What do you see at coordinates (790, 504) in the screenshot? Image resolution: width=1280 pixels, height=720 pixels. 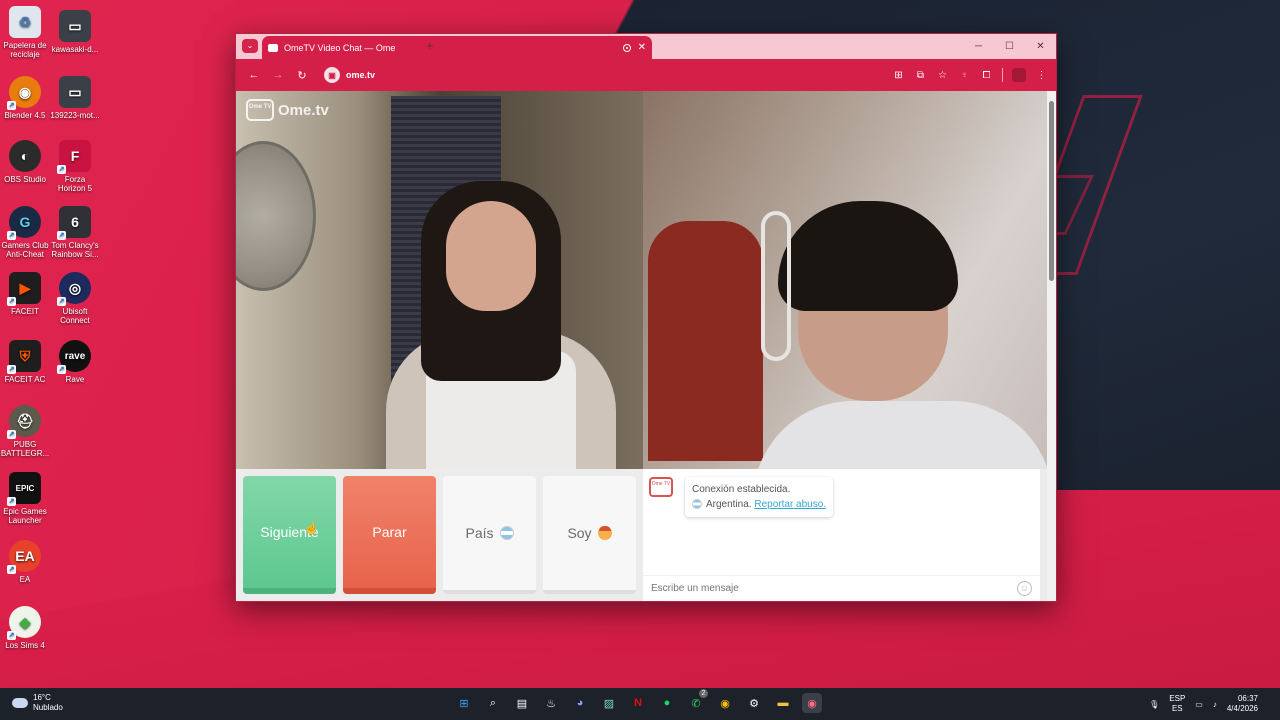 I see `report-abuse-link: Reportar abuso.` at bounding box center [790, 504].